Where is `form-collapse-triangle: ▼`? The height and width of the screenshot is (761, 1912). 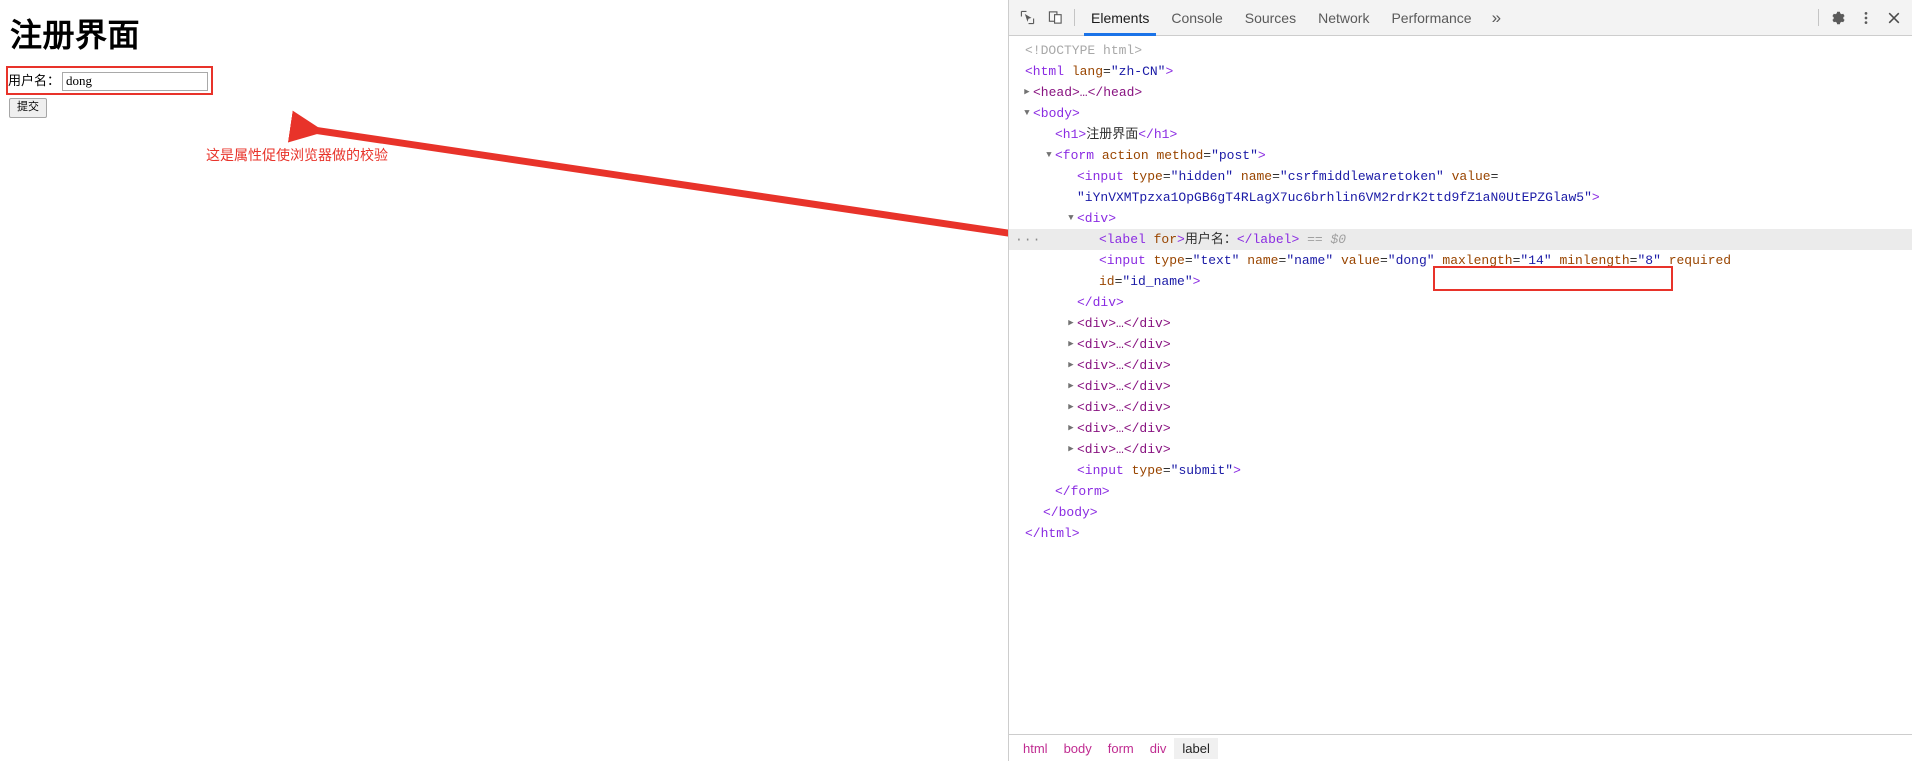
form-collapse-triangle: ▼ is located at coordinates (1049, 155).